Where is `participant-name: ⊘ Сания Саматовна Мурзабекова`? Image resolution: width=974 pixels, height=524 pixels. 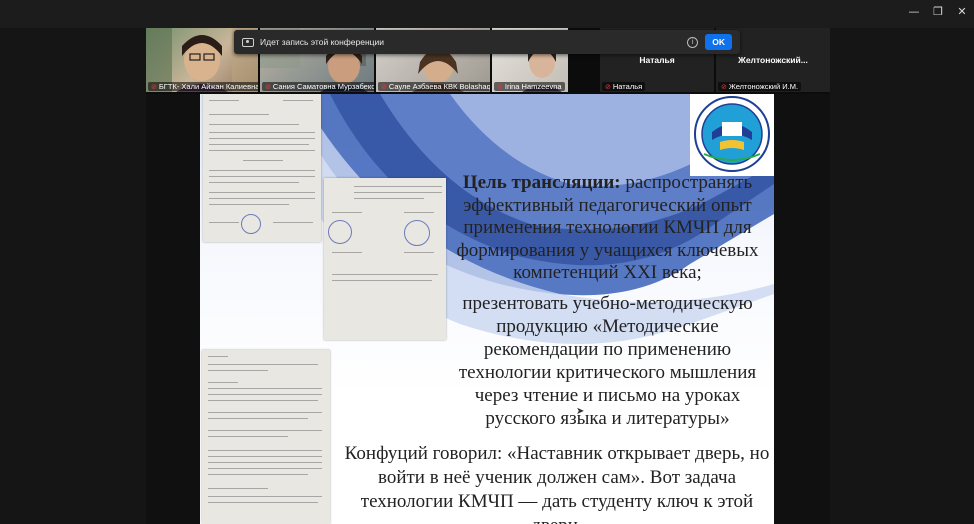
participant-name: ⊘ Сания Саматовна Мурзабекова is located at coordinates (318, 86).